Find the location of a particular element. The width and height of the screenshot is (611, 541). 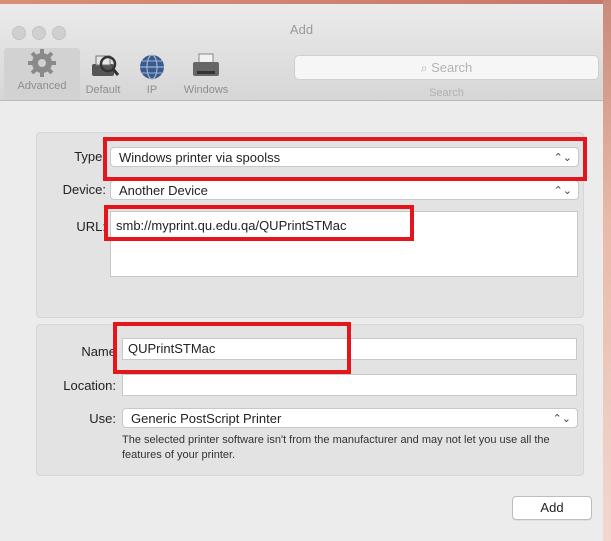

search-icon: ⌕ is located at coordinates (424, 68).